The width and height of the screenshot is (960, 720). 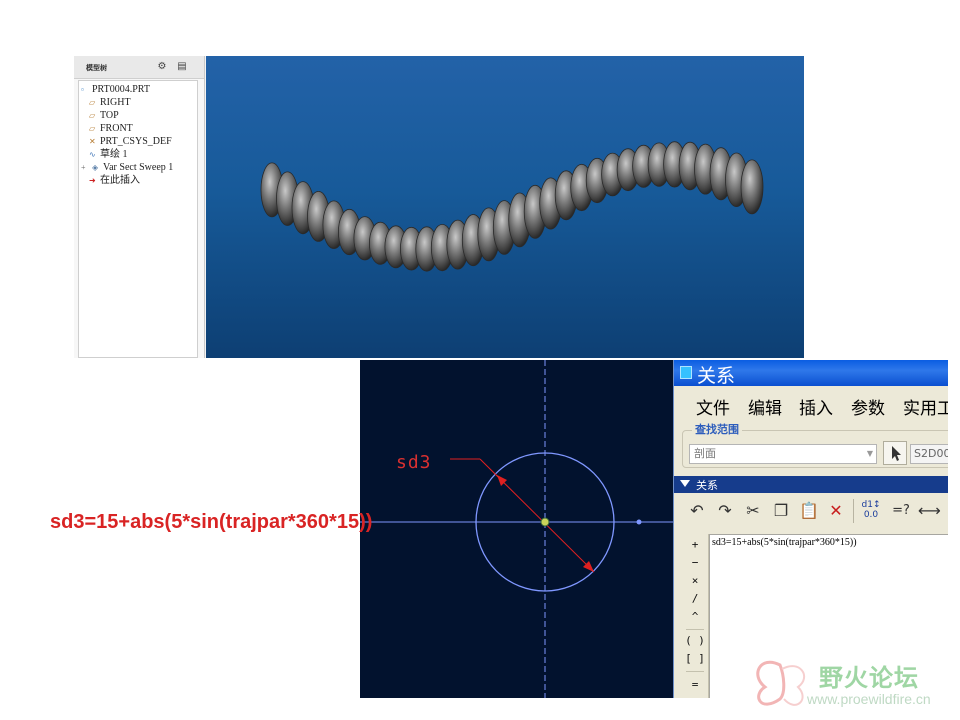 What do you see at coordinates (783, 454) in the screenshot?
I see `scope-dropdown: 剖面 ▼` at bounding box center [783, 454].